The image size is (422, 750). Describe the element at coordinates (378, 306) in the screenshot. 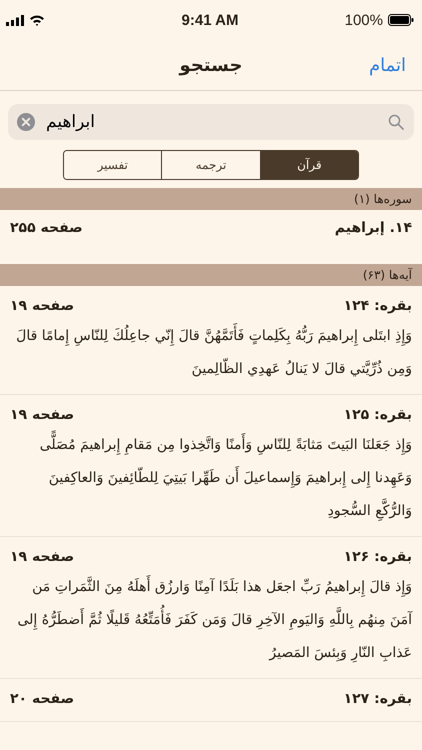

I see `verse-reference: بقره: ۱۲۴` at that location.